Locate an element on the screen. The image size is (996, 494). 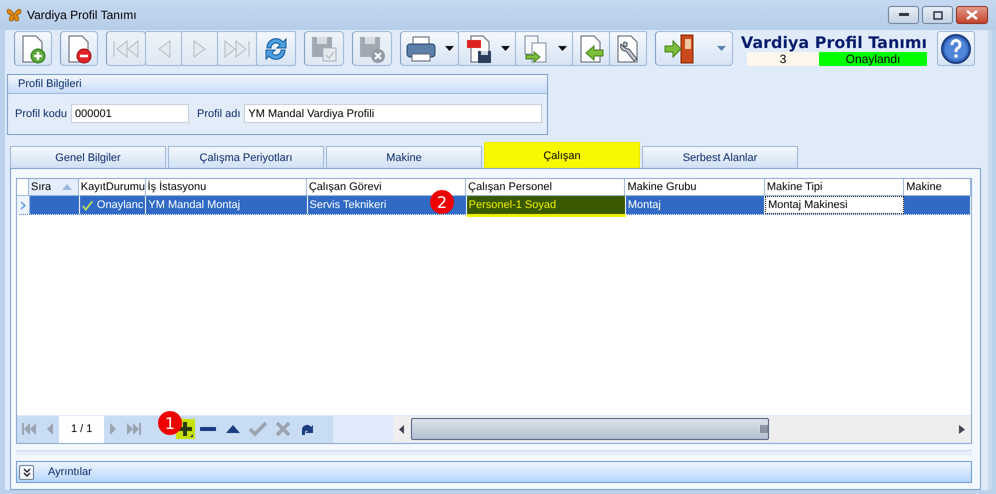
column-header: Çalışan Personel is located at coordinates (546, 187).